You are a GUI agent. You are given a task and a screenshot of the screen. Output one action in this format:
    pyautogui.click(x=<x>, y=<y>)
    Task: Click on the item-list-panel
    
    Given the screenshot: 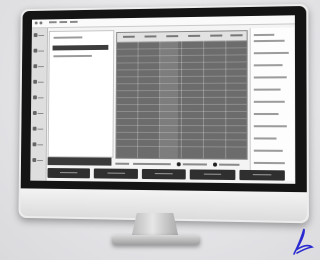 What is the action you would take?
    pyautogui.click(x=81, y=94)
    